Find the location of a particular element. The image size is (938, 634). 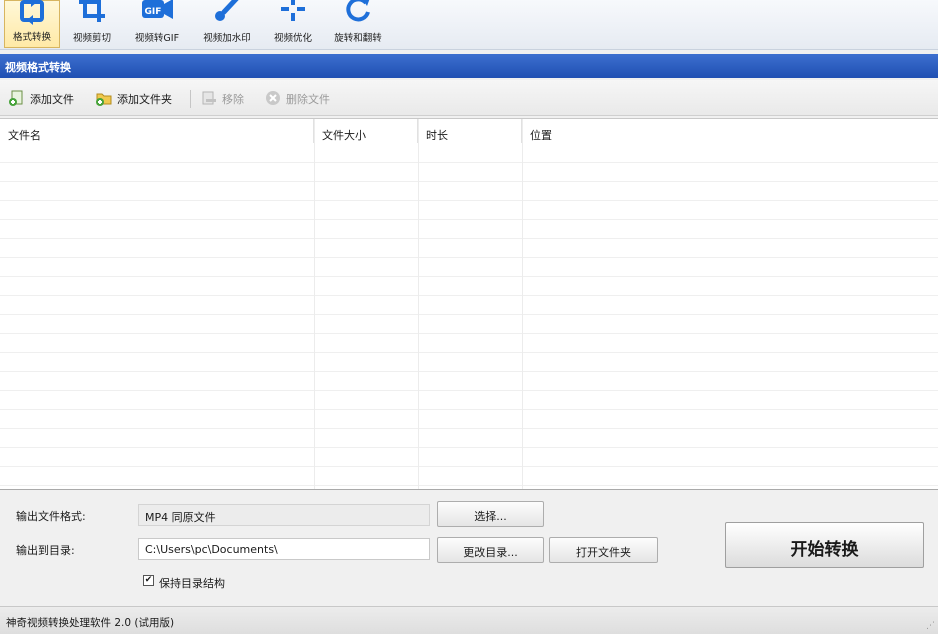

delete-file-icon is located at coordinates (273, 99).